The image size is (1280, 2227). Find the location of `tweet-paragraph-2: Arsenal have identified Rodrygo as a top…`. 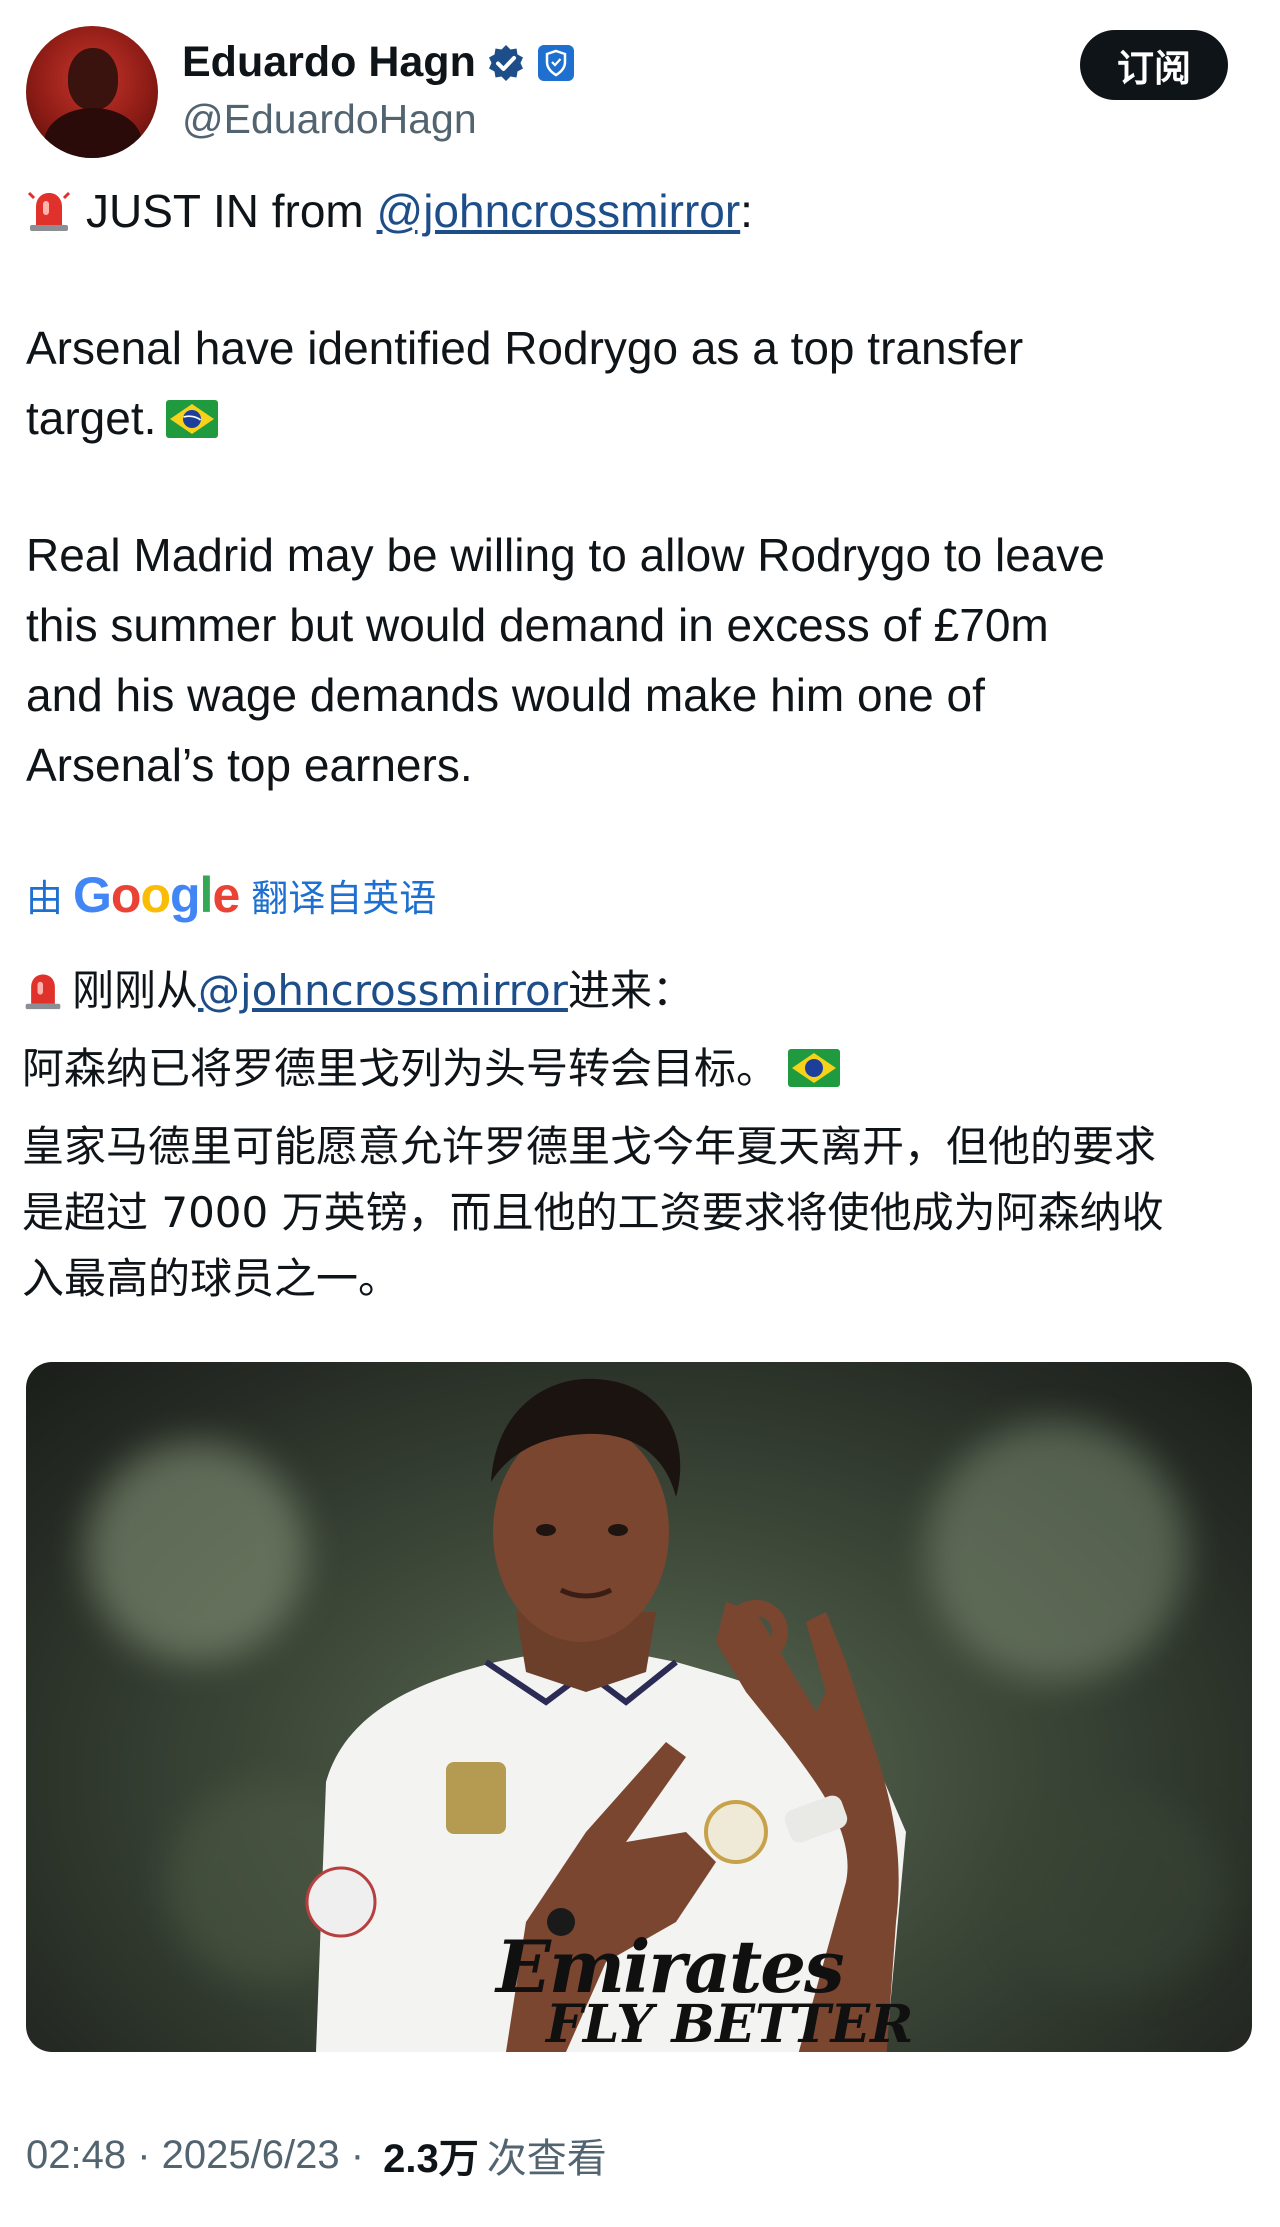

tweet-paragraph-2: Arsenal have identified Rodrygo as a top… is located at coordinates (636, 383).